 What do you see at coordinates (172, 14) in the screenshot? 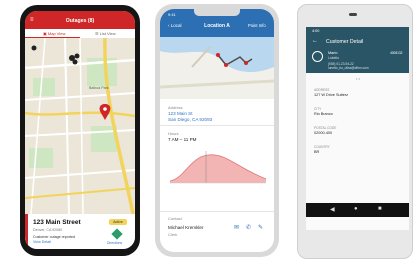
I see `status-time: 9:41` at bounding box center [172, 14].